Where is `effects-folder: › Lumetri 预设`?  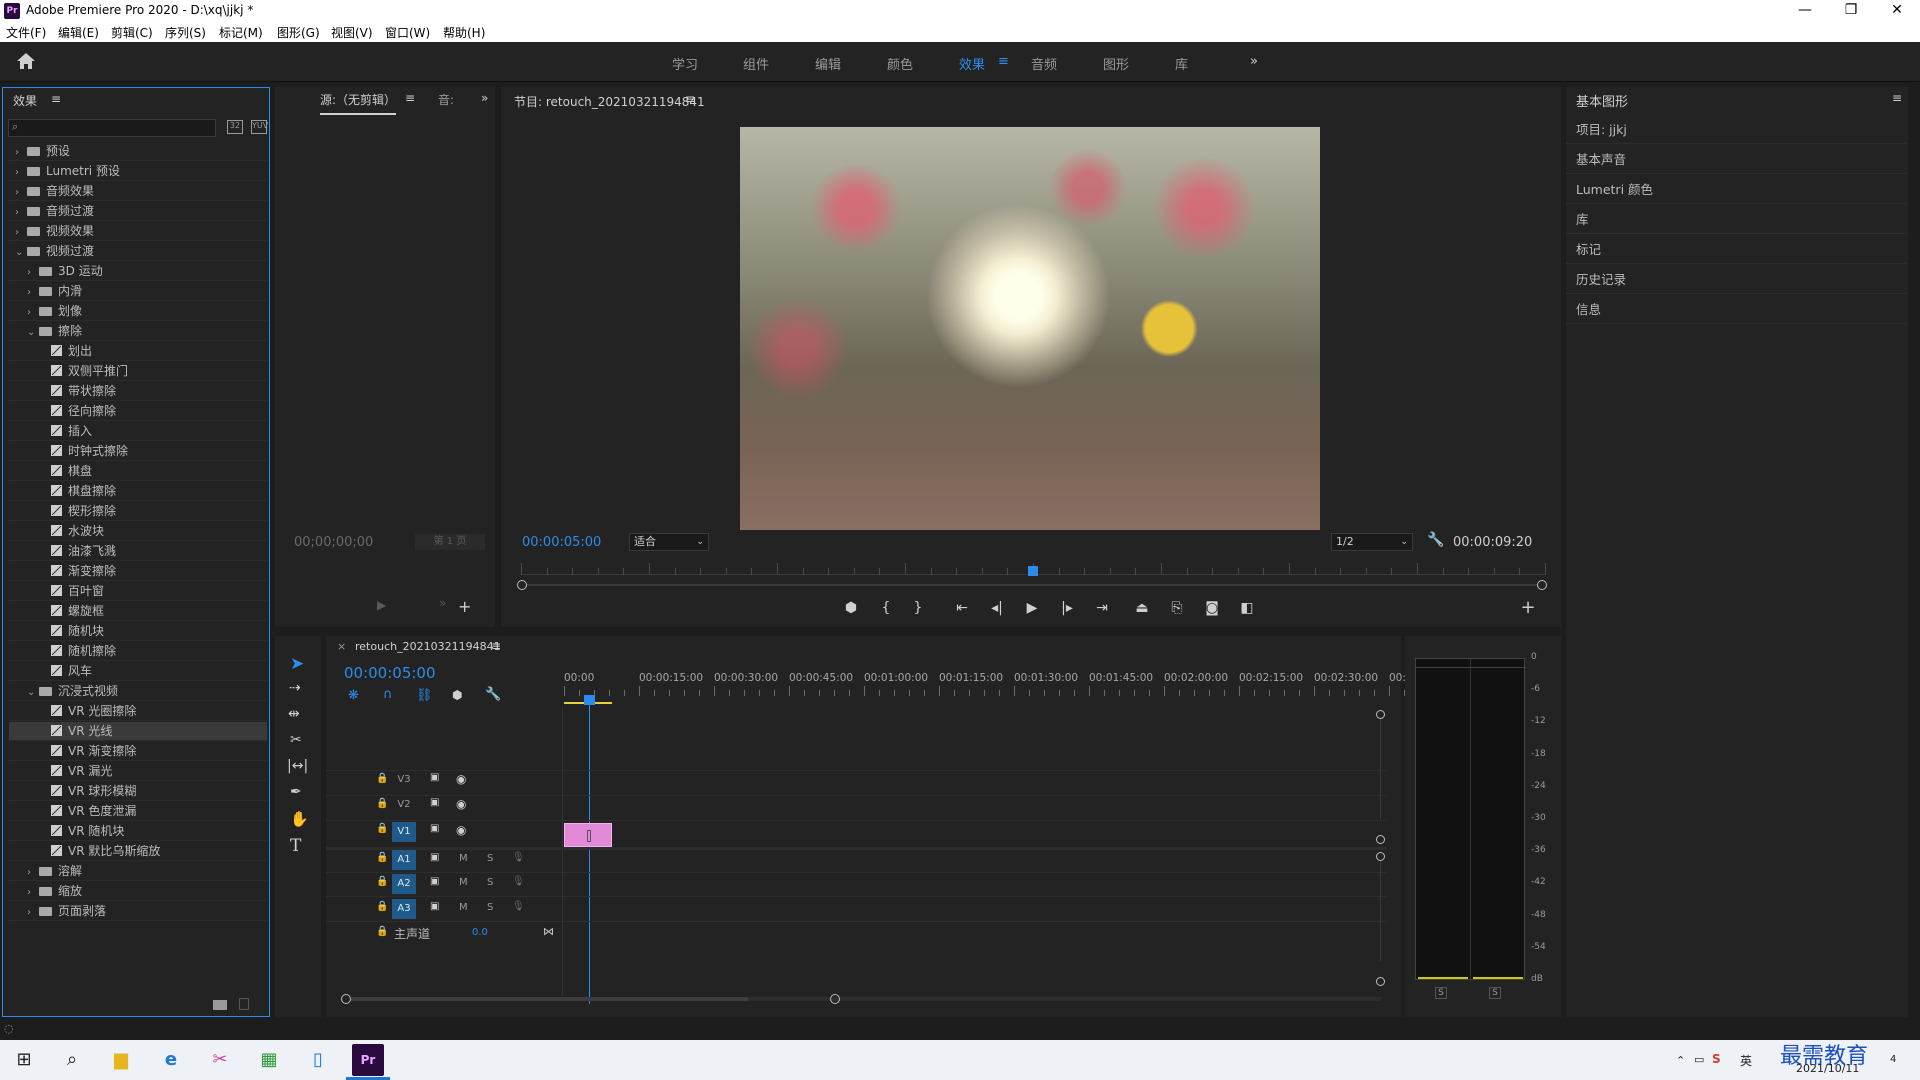
effects-folder: › Lumetri 预设 is located at coordinates (138, 171).